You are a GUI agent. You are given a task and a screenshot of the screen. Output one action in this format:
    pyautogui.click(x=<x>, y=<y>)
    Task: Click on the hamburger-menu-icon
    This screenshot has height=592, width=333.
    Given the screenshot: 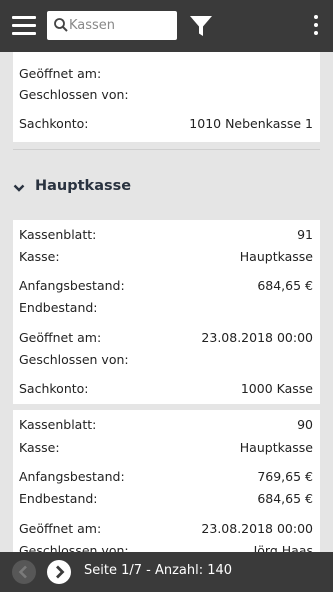 What is the action you would take?
    pyautogui.click(x=24, y=25)
    